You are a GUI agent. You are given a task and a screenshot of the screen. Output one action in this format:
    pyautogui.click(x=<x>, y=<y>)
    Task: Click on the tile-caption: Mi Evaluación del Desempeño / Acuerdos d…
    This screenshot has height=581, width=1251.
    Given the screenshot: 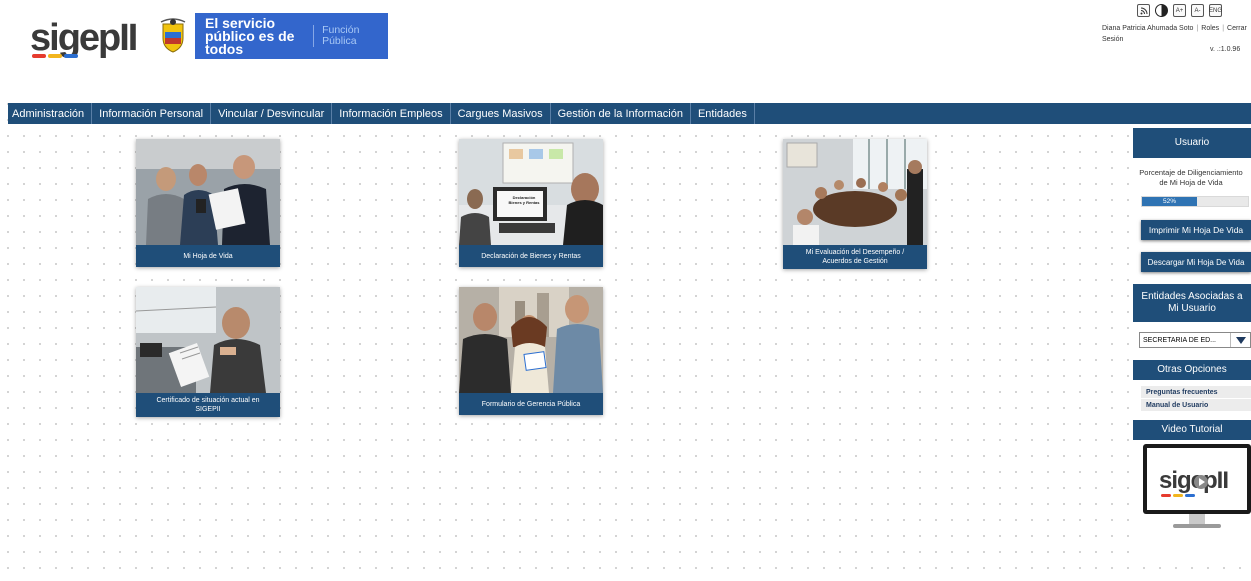 What is the action you would take?
    pyautogui.click(x=855, y=257)
    